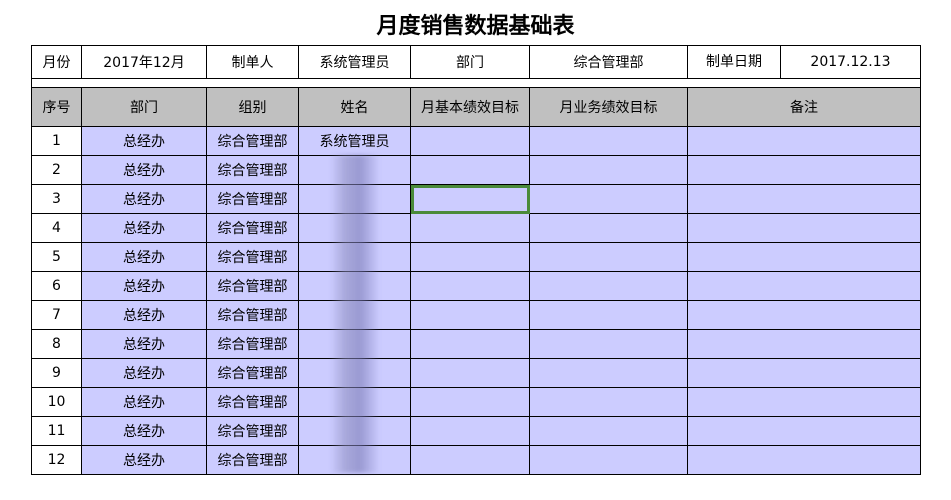  I want to click on row-name-cell: 系统管理员, so click(354, 141).